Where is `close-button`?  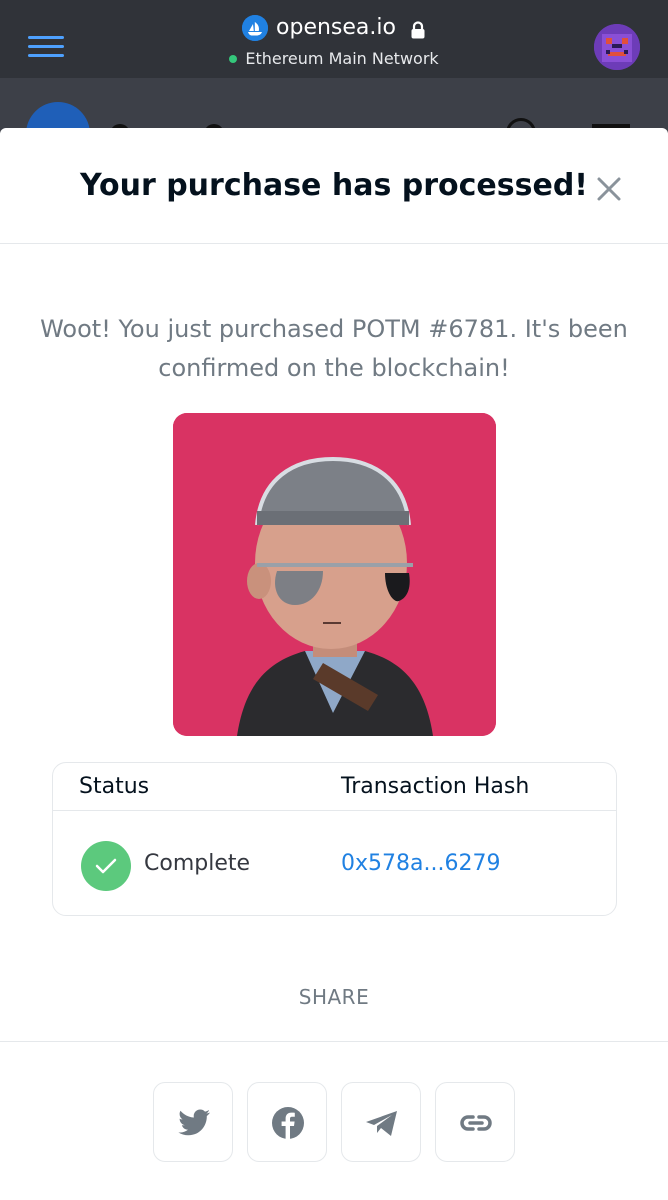
close-button is located at coordinates (609, 189).